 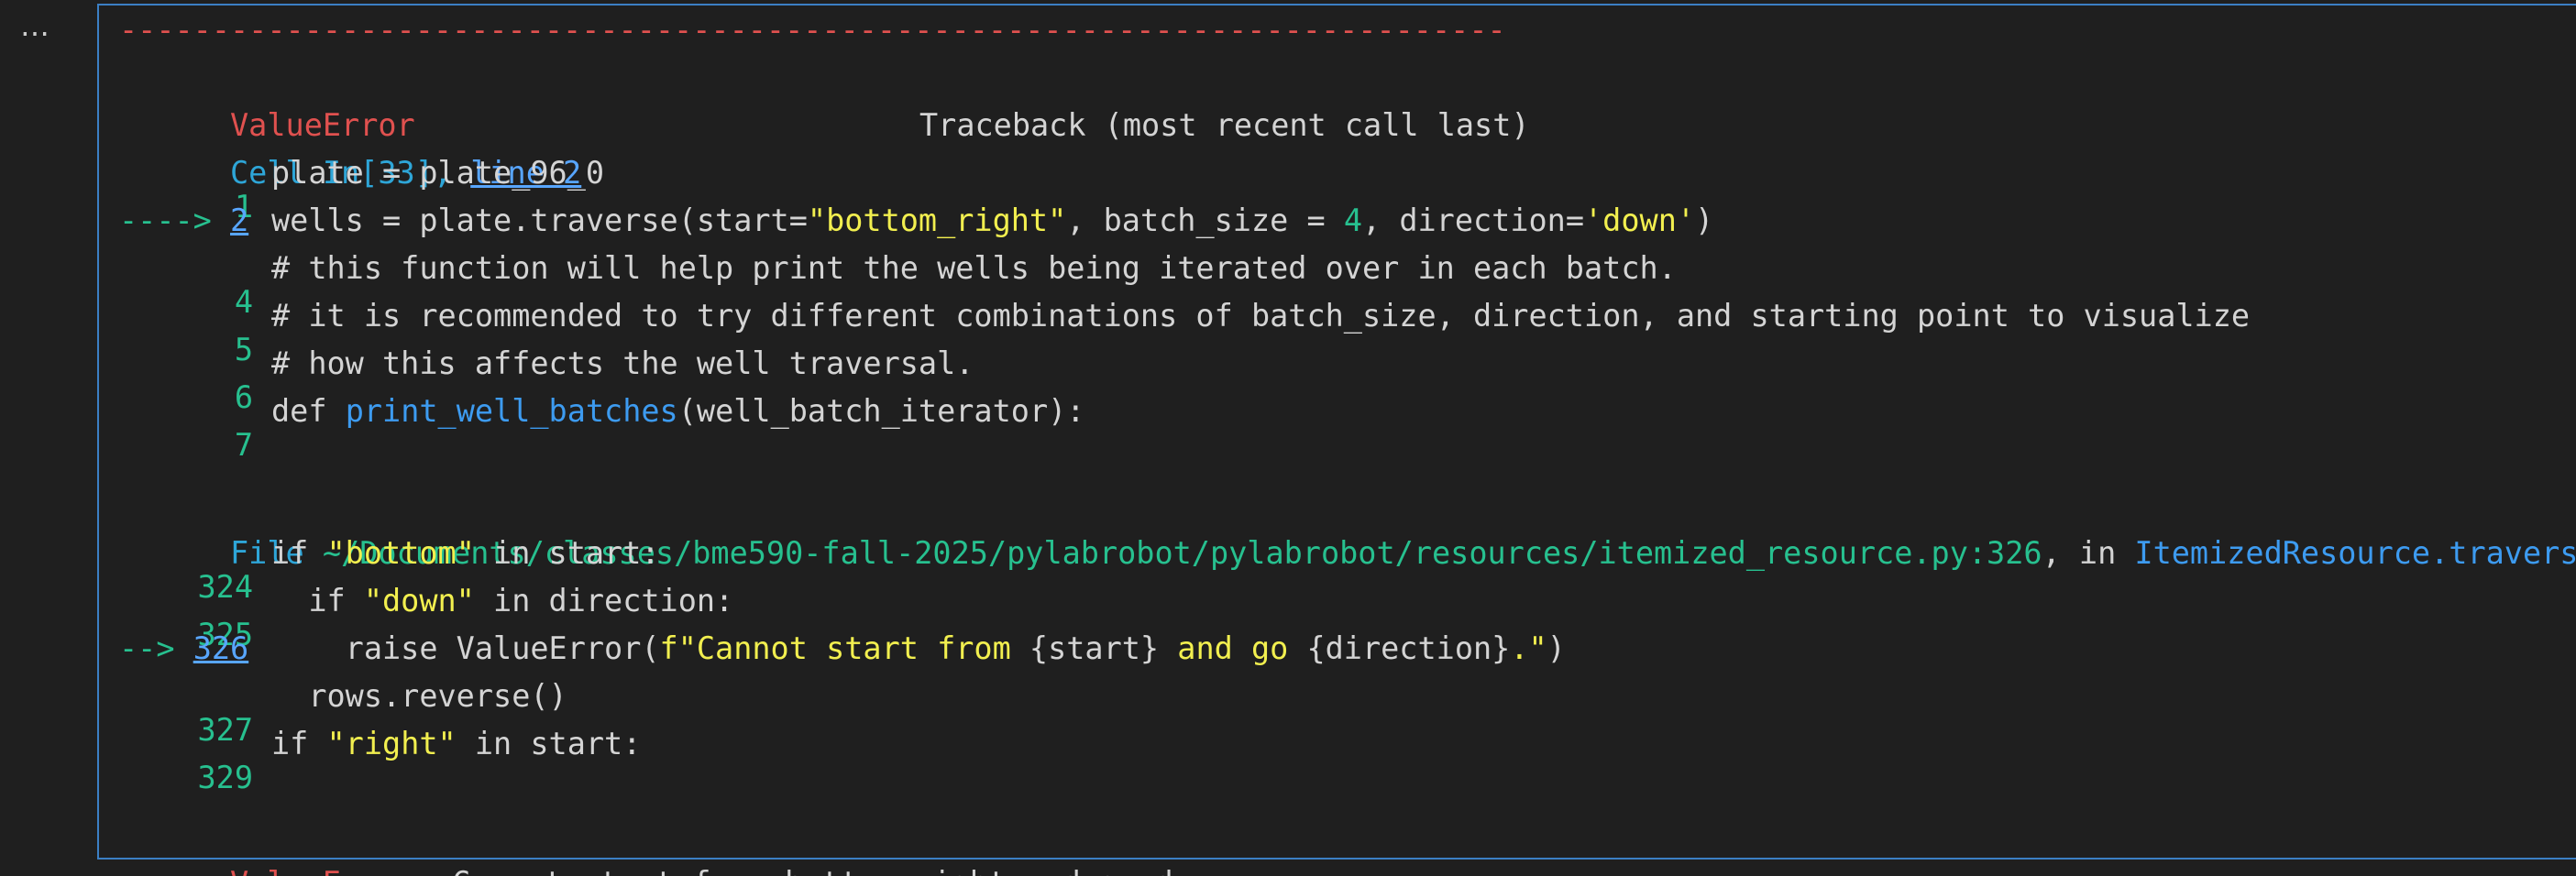 What do you see at coordinates (156, 648) in the screenshot?
I see `current-line-arrow: -->` at bounding box center [156, 648].